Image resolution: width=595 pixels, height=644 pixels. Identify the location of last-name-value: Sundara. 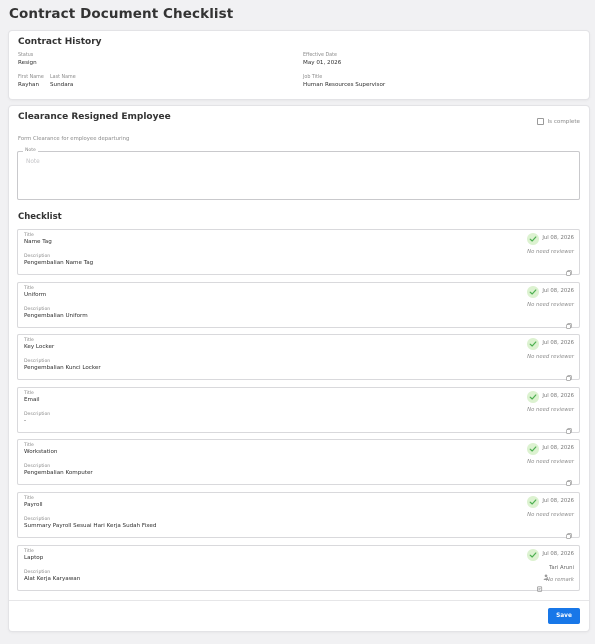
(62, 85).